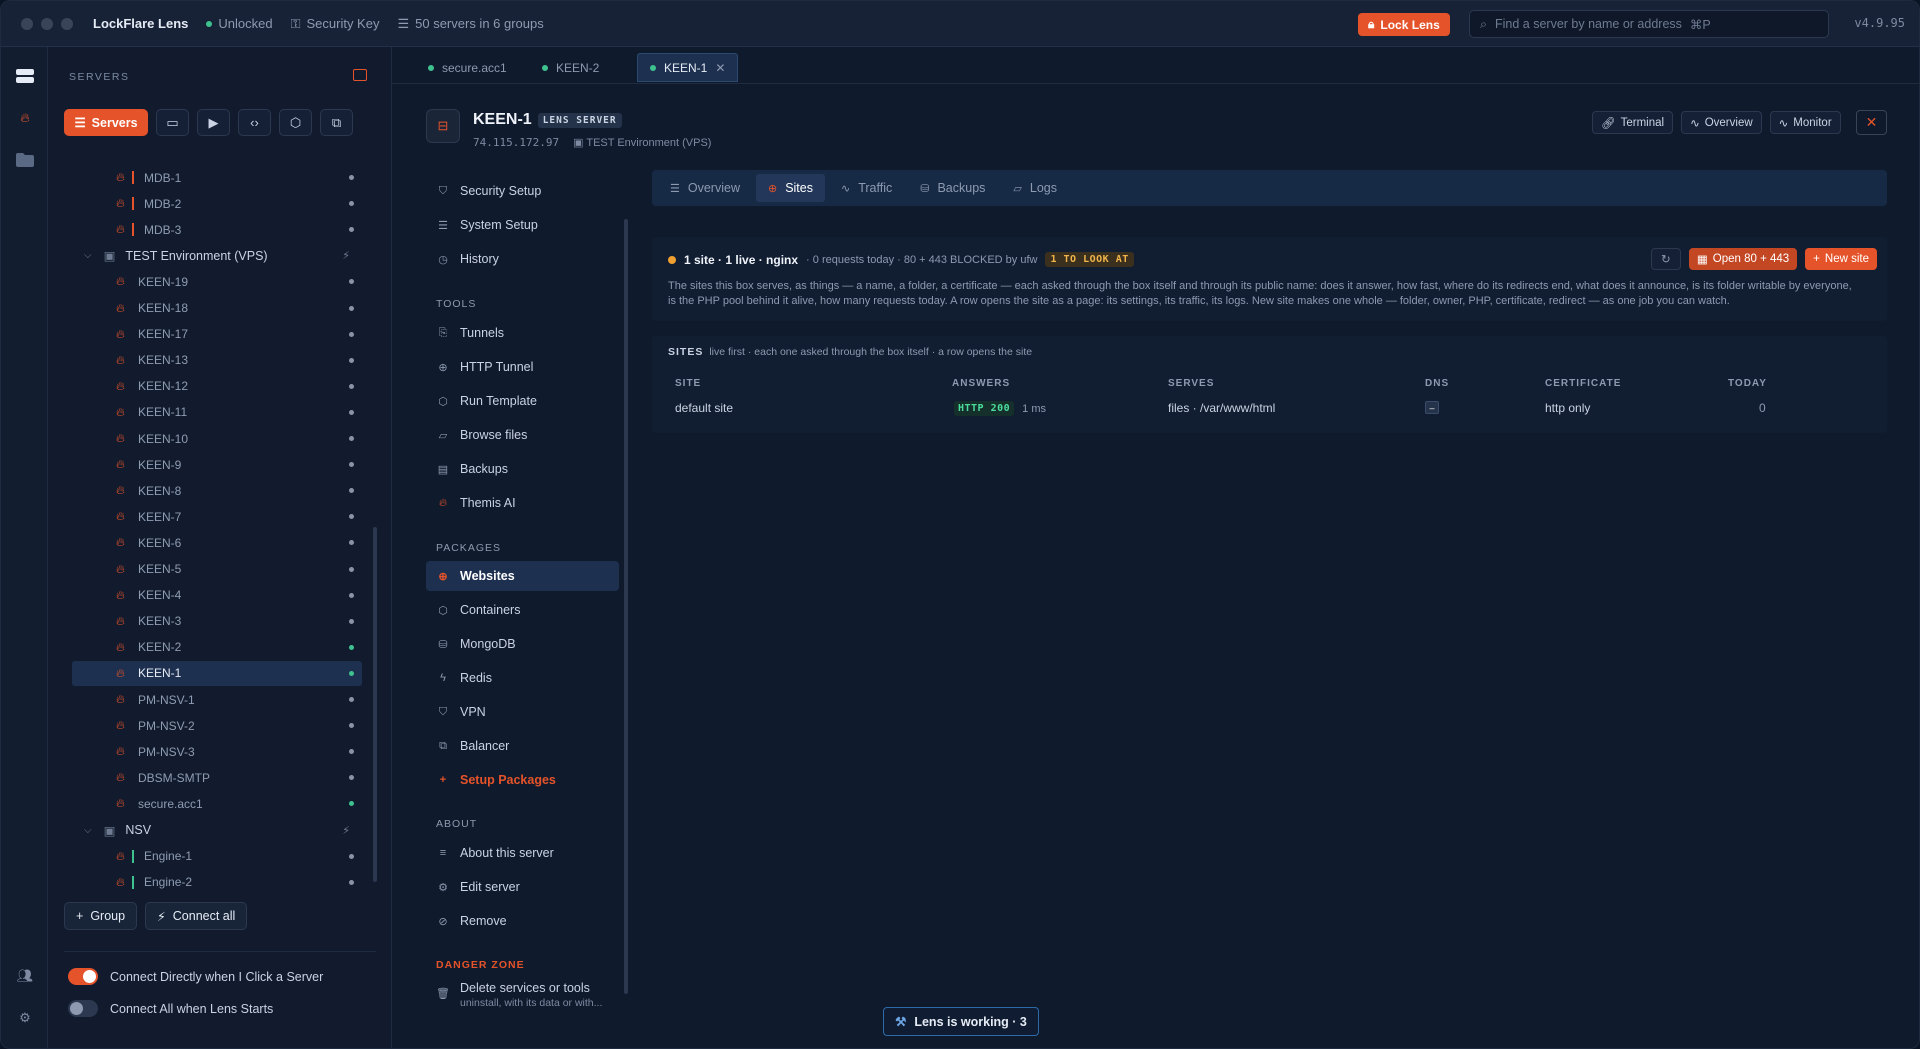 The image size is (1920, 1049). I want to click on nav-edit-server: ⚙ Edit server, so click(522, 887).